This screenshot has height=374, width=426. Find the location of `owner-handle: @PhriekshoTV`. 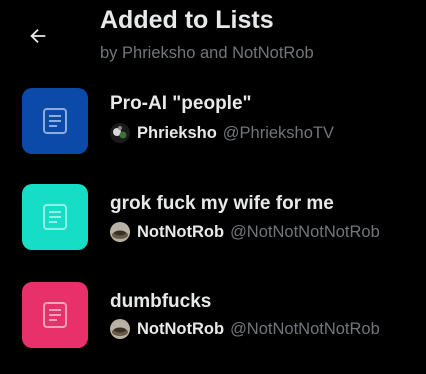

owner-handle: @PhriekshoTV is located at coordinates (278, 132).